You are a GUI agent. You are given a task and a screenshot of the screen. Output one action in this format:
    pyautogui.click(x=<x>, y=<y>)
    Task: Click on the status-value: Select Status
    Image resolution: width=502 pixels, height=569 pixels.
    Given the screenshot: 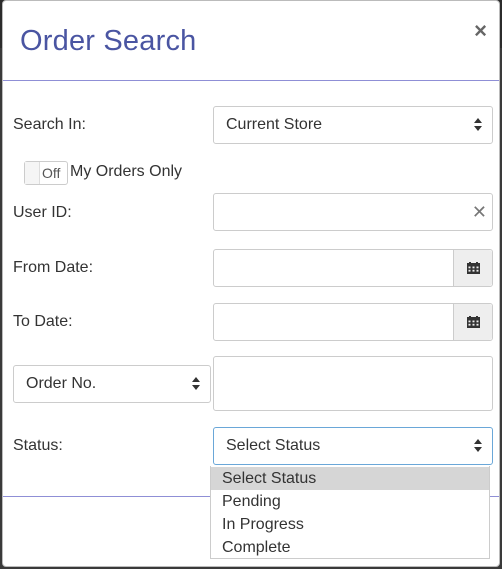 What is the action you would take?
    pyautogui.click(x=273, y=445)
    